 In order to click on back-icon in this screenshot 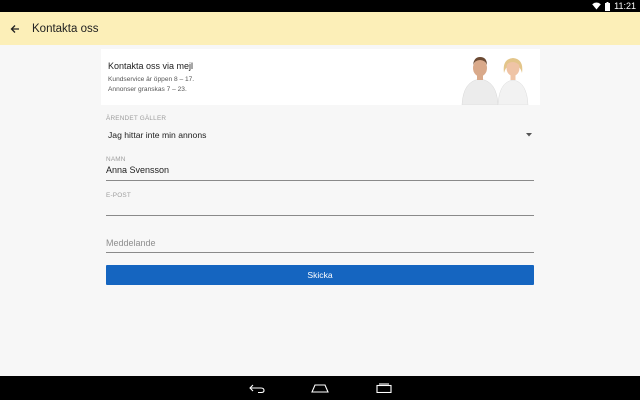, I will do `click(257, 388)`.